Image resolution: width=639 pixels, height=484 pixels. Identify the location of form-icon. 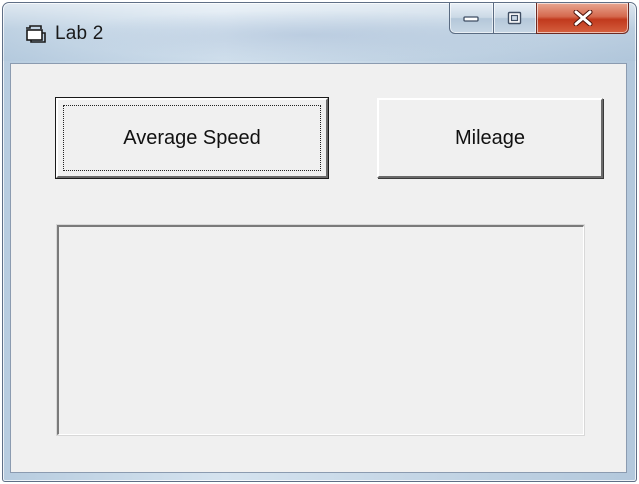
(36, 34).